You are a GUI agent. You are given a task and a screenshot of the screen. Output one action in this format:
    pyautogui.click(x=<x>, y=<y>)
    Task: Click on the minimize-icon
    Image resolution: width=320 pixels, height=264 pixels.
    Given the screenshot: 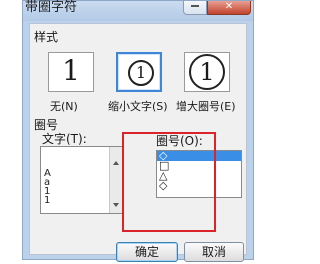 What is the action you would take?
    pyautogui.click(x=195, y=6)
    